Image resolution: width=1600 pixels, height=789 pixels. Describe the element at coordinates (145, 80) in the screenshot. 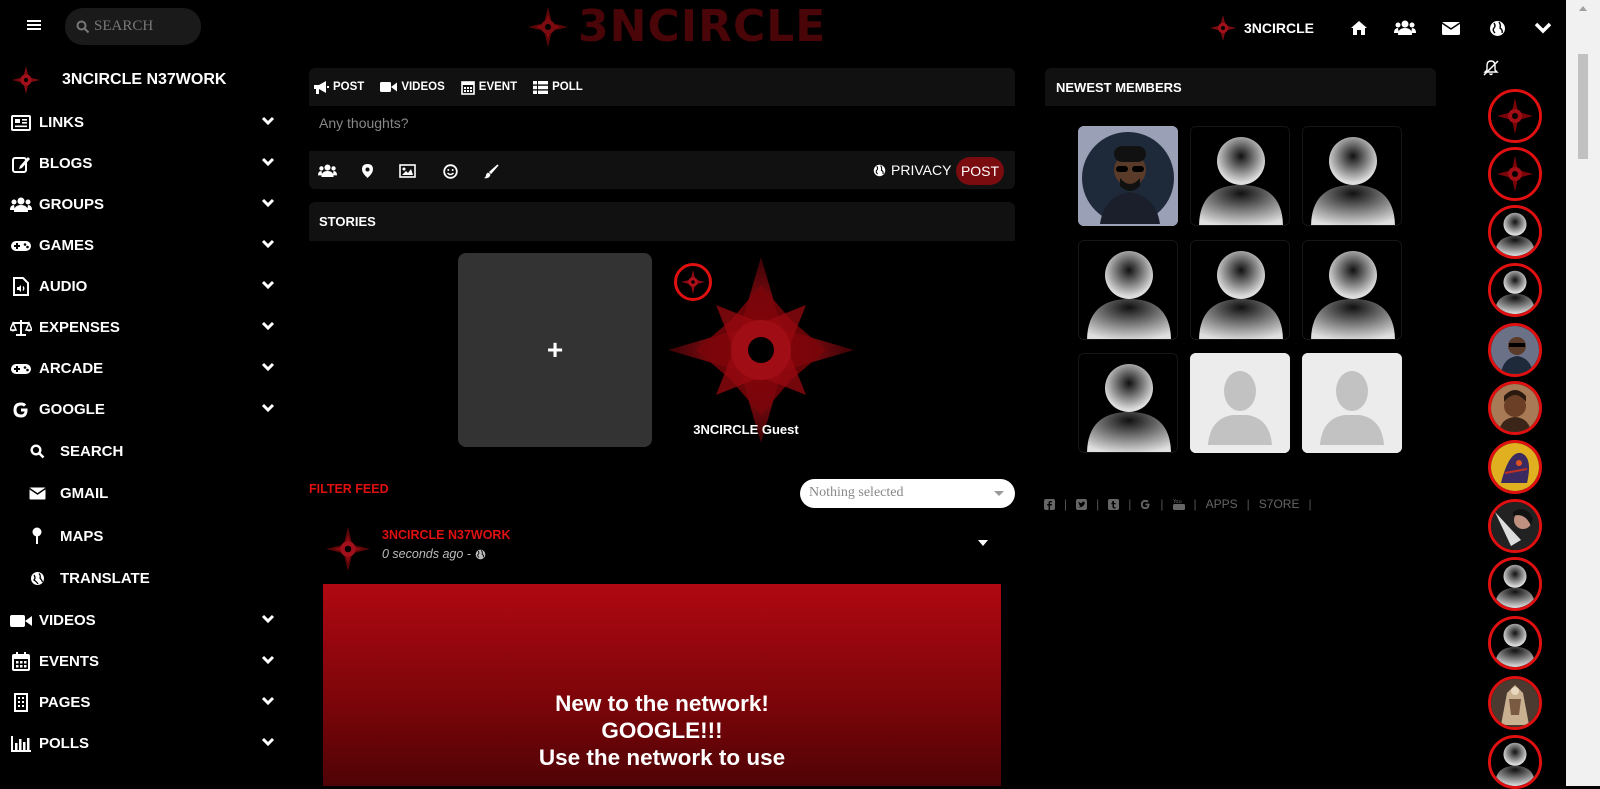

I see `sidebar-header: 3NCIRCLE N37WORK` at that location.